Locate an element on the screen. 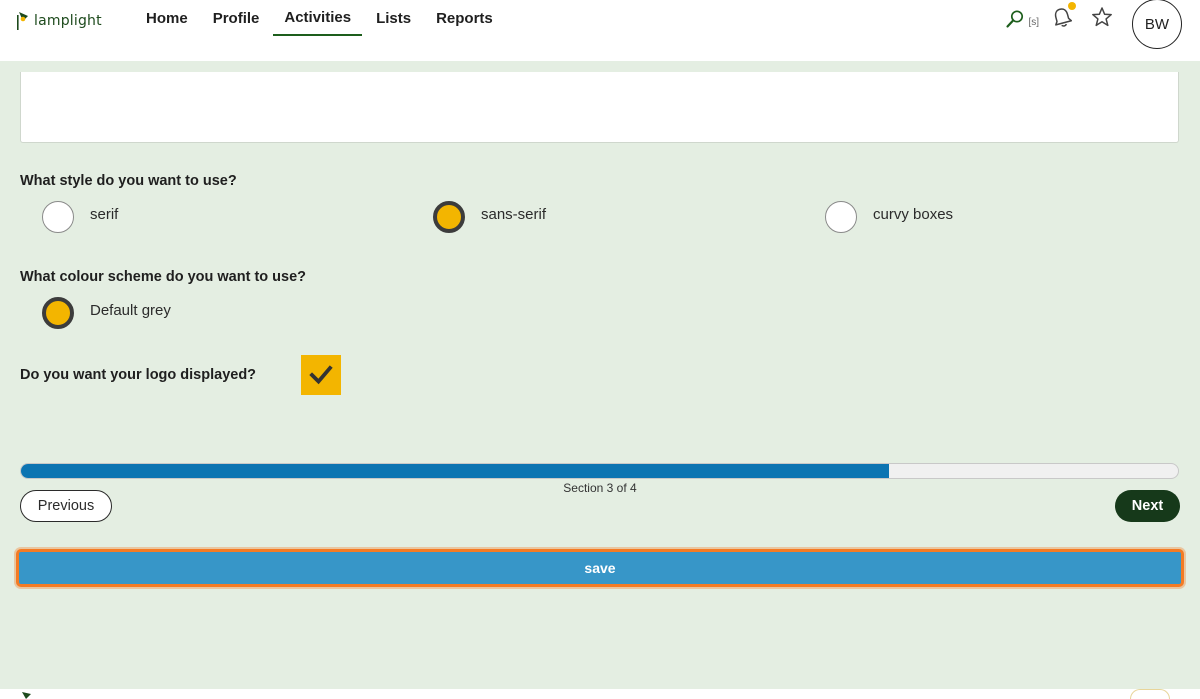 The image size is (1200, 699). radio-style-serif is located at coordinates (58, 217).